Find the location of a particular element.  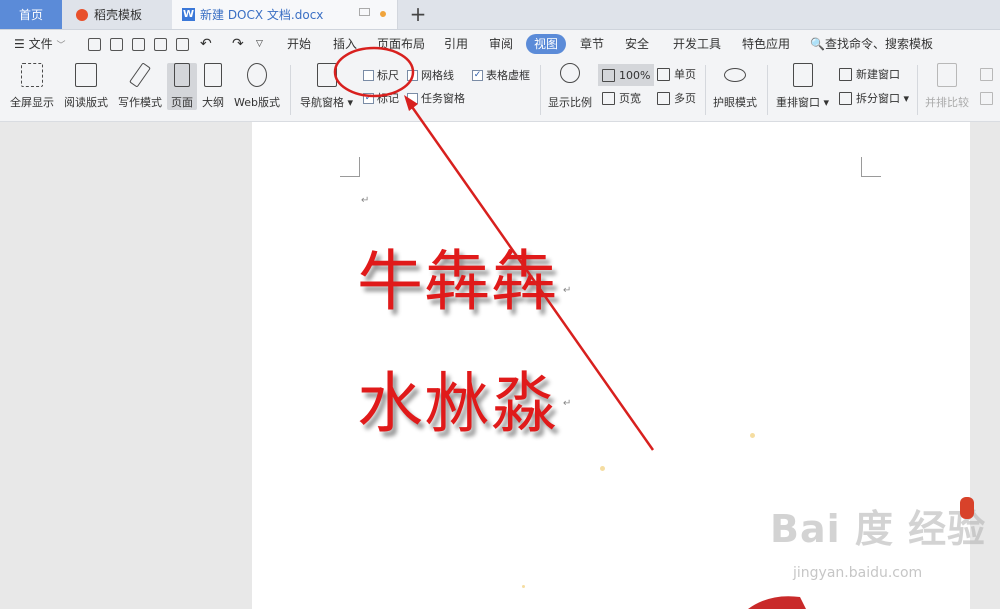

watermark-url: jingyan.baidu.com is located at coordinates (858, 573).